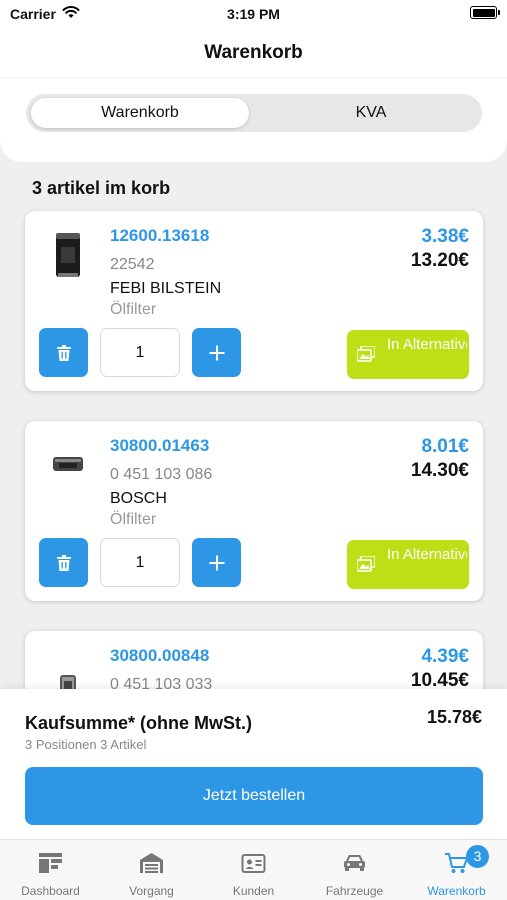 Image resolution: width=507 pixels, height=900 pixels. I want to click on reference-number: 0 451 103 086, so click(161, 474).